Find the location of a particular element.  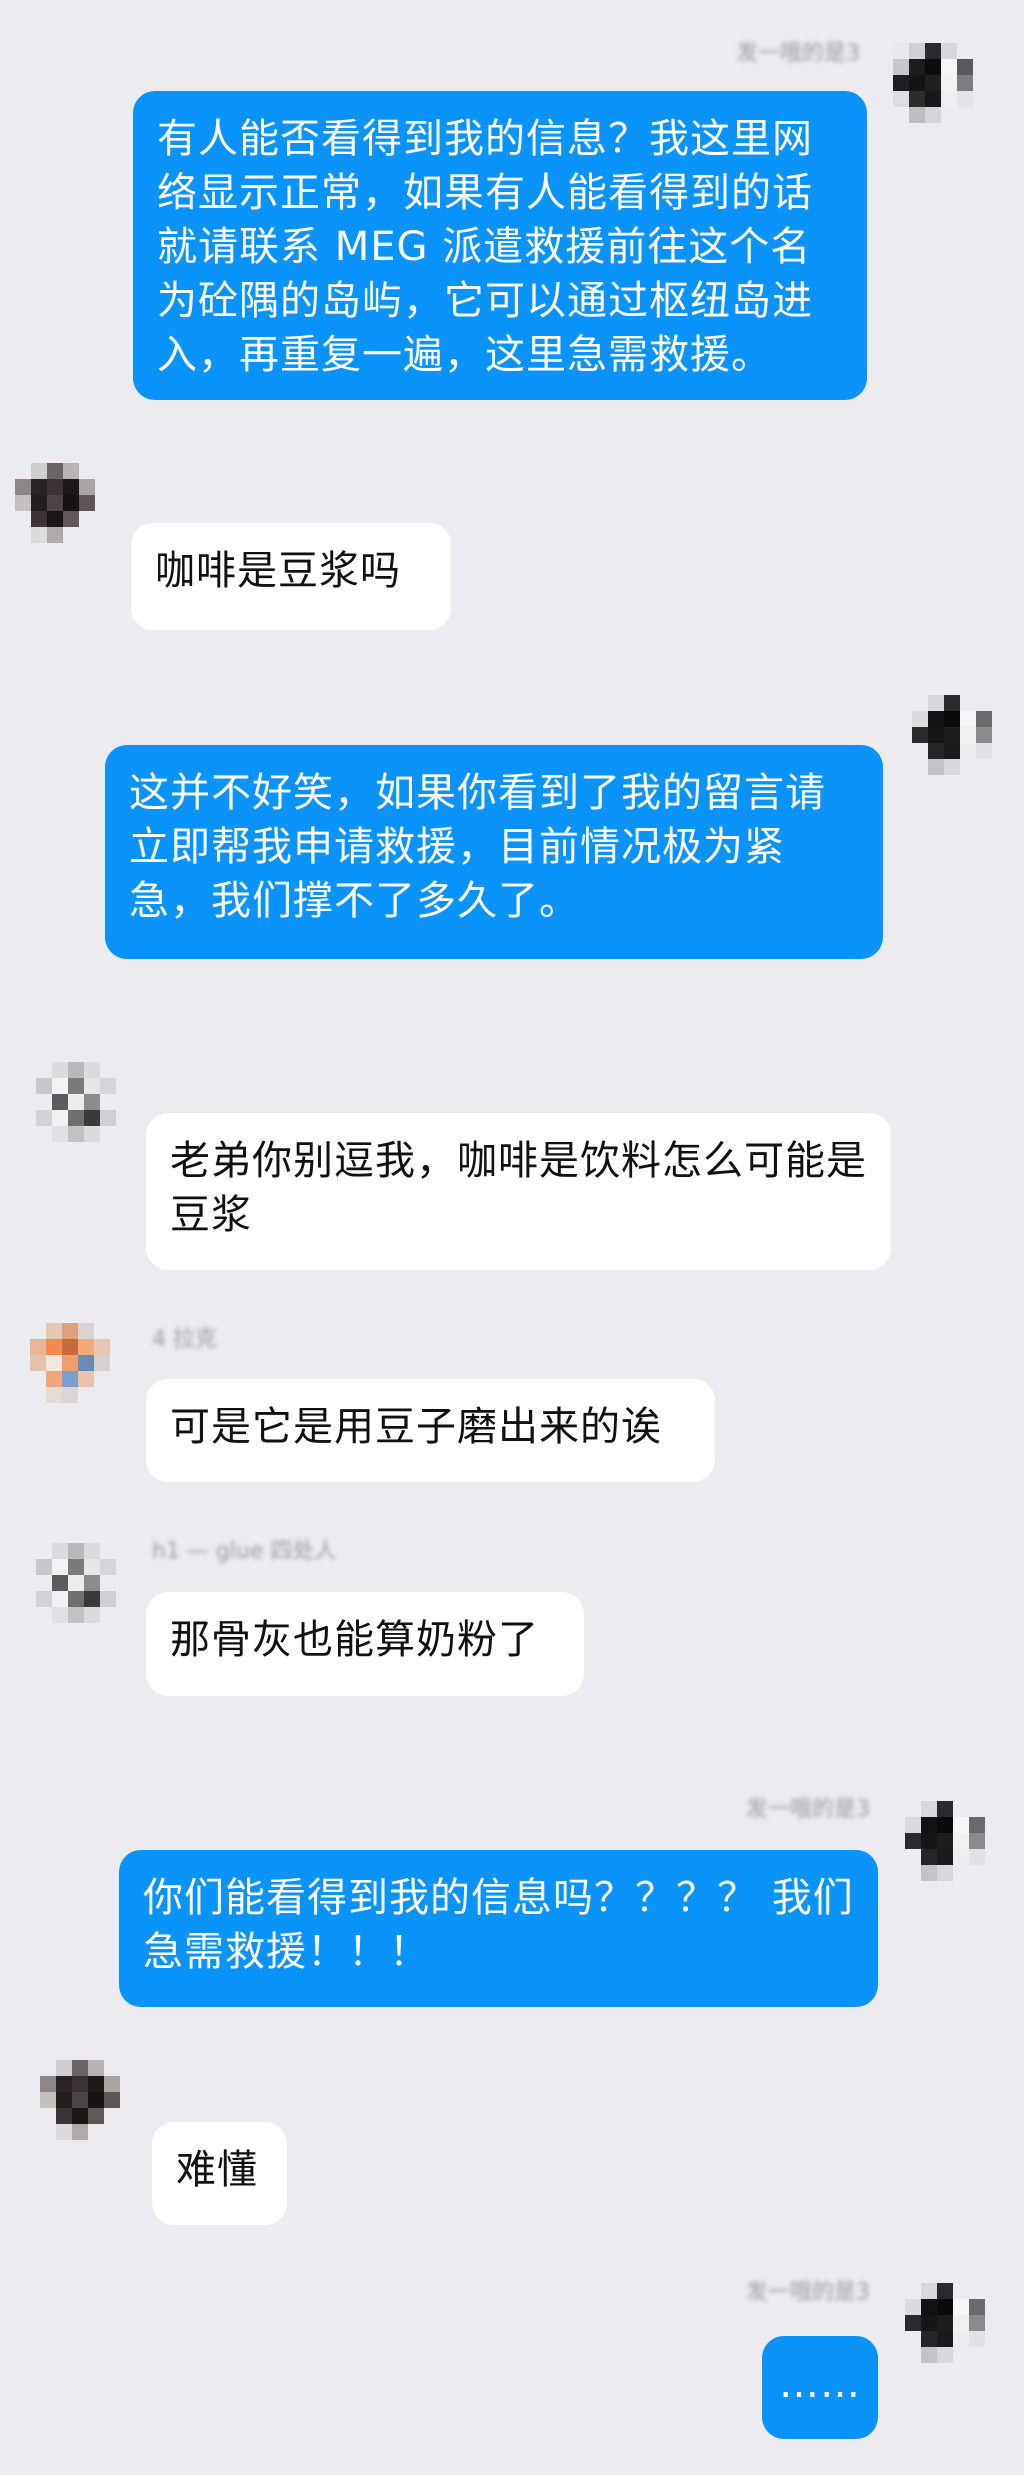

message-bubble: 难懂 is located at coordinates (219, 2173).